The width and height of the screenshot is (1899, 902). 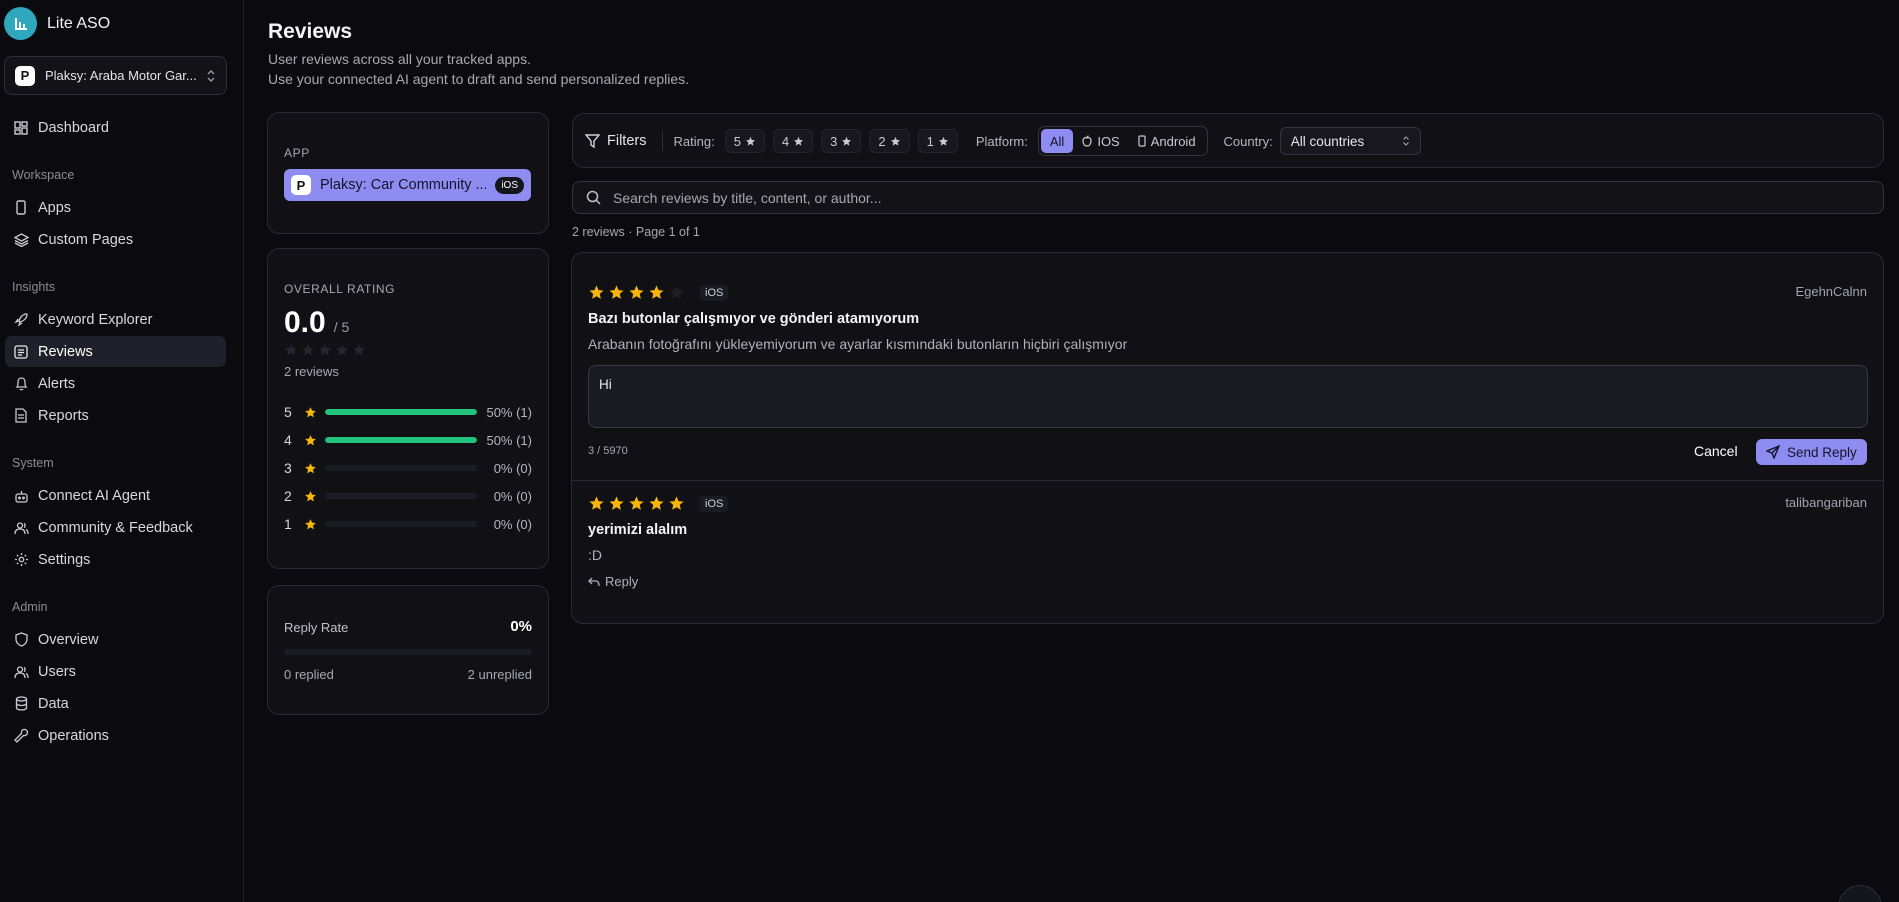 I want to click on sidebar-item-overview: Overview, so click(x=115, y=639).